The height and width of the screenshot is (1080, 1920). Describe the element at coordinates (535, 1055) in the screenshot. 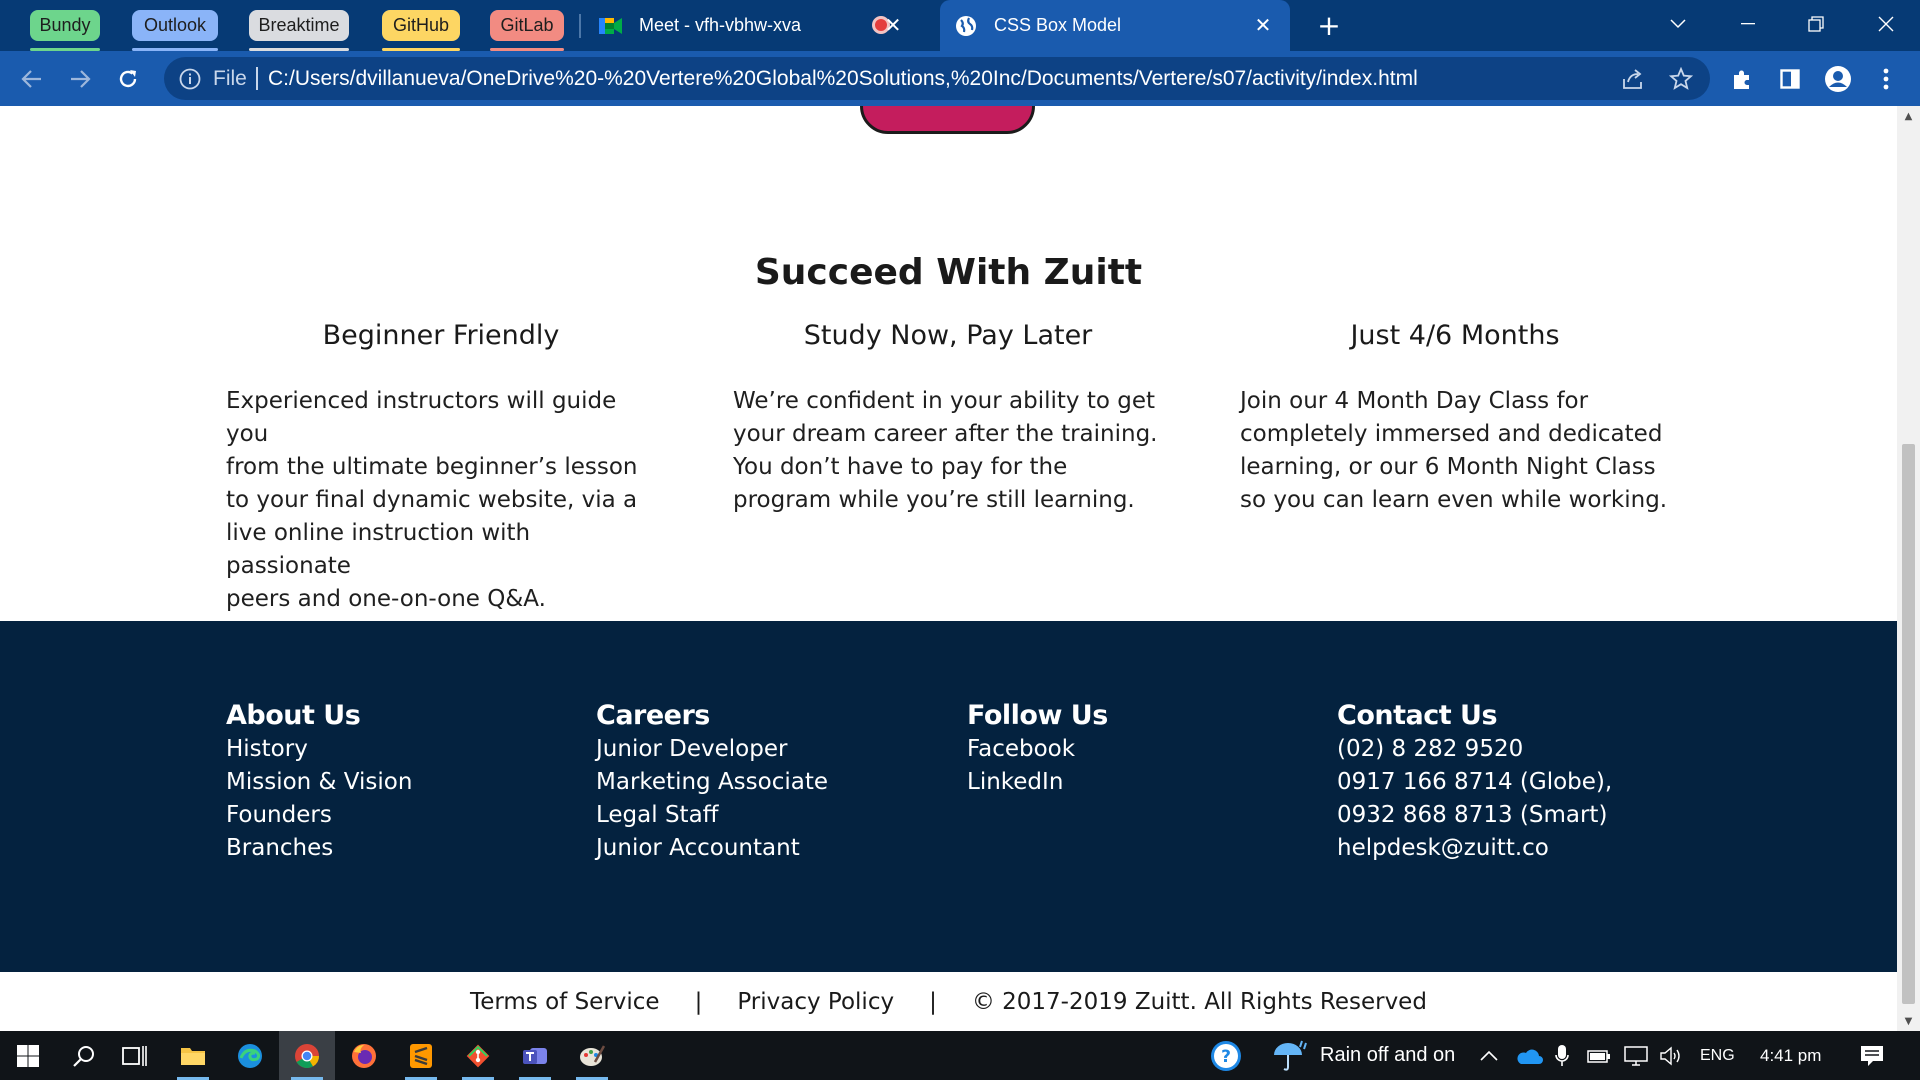

I see `teams-icon` at that location.